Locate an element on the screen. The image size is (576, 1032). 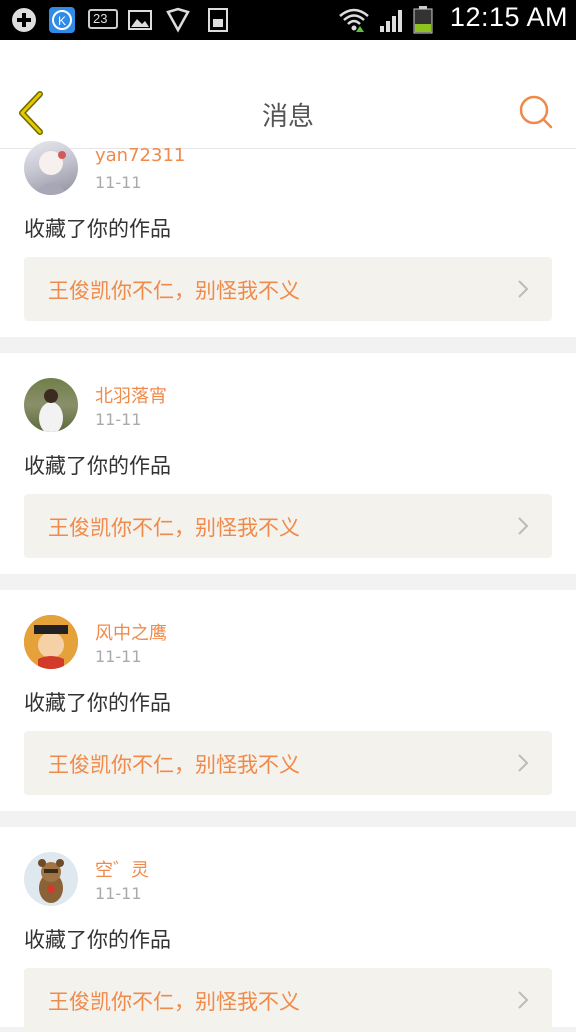
kk-app-icon: K is located at coordinates (62, 20).